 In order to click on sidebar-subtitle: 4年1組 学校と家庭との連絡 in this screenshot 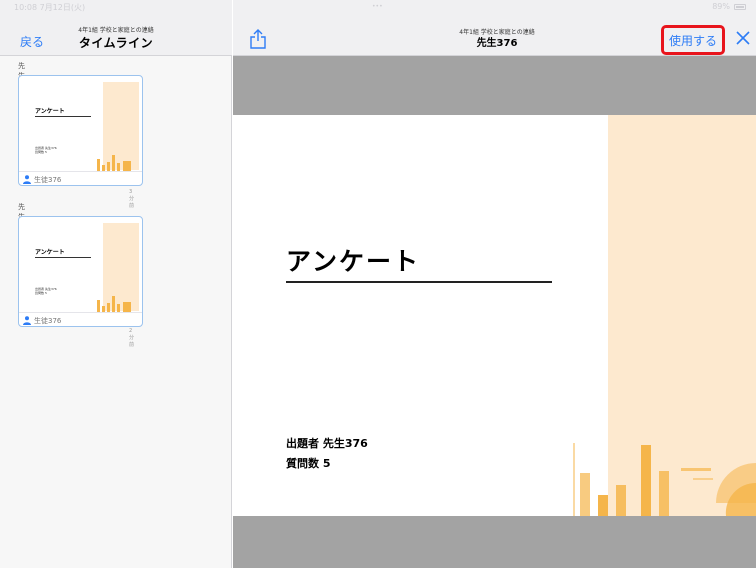, I will do `click(116, 30)`.